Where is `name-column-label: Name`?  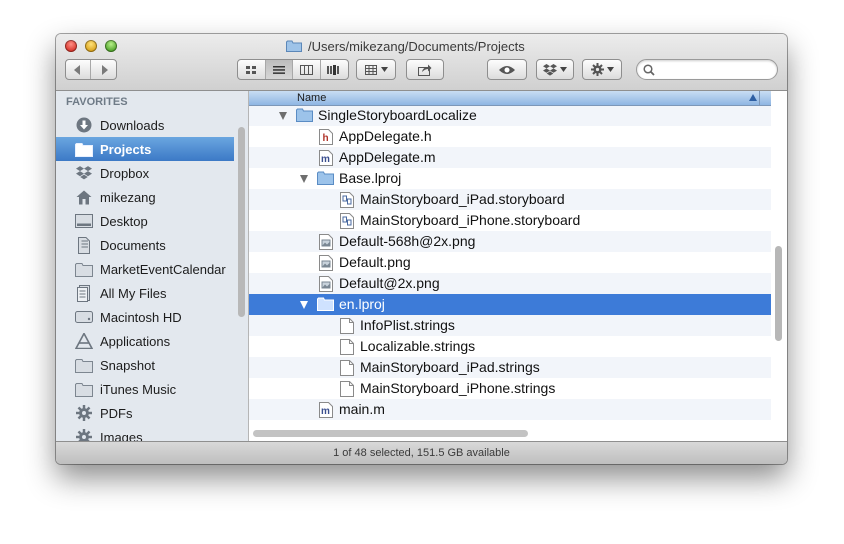
name-column-label: Name is located at coordinates (312, 98).